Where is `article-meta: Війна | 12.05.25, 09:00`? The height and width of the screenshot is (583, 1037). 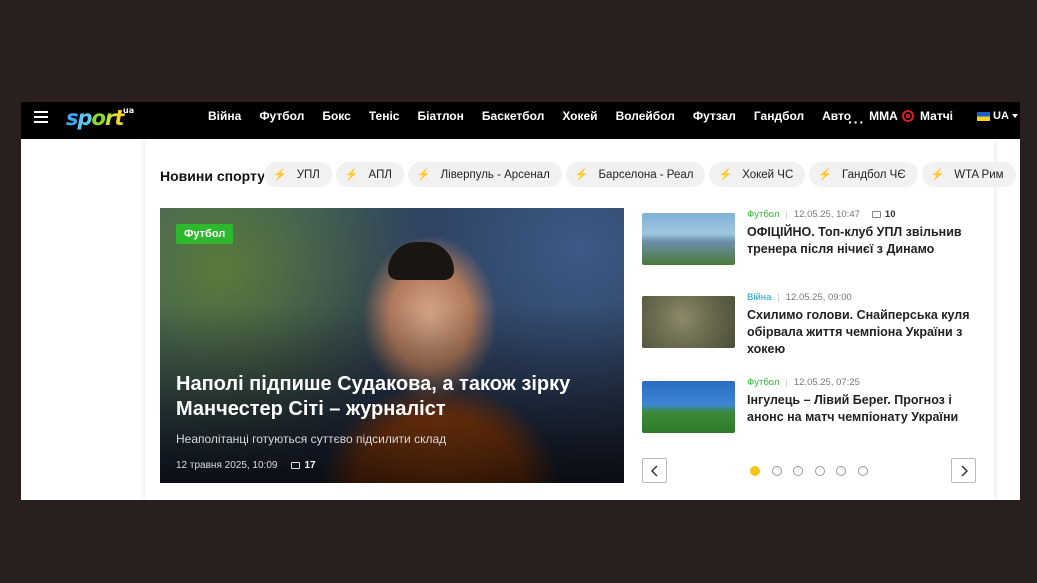
article-meta: Війна | 12.05.25, 09:00 is located at coordinates (799, 297).